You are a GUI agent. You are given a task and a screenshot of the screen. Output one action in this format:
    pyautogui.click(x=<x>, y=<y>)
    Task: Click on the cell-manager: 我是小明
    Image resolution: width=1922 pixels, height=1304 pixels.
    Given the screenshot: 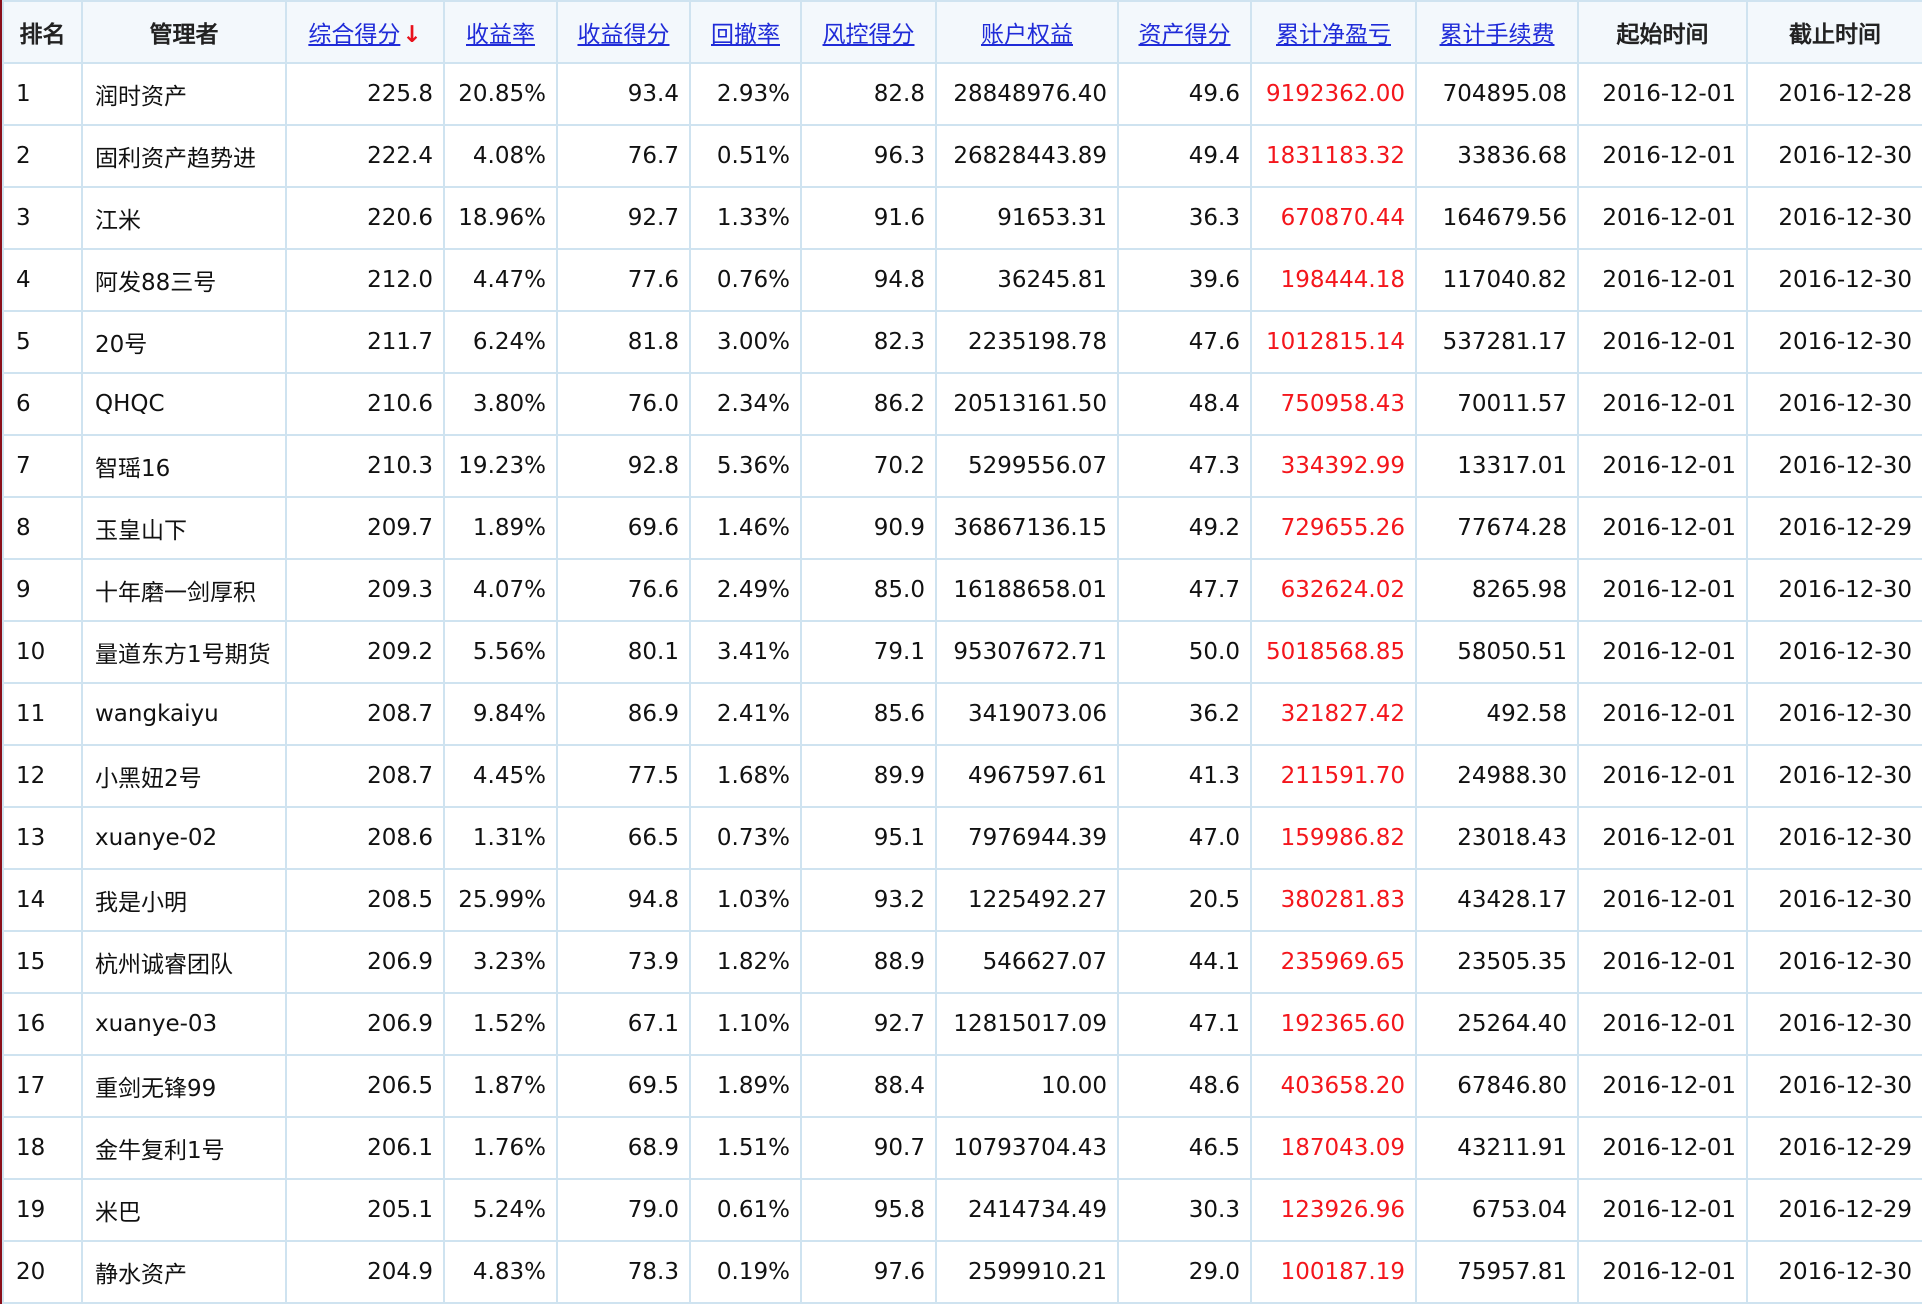 What is the action you would take?
    pyautogui.click(x=184, y=900)
    